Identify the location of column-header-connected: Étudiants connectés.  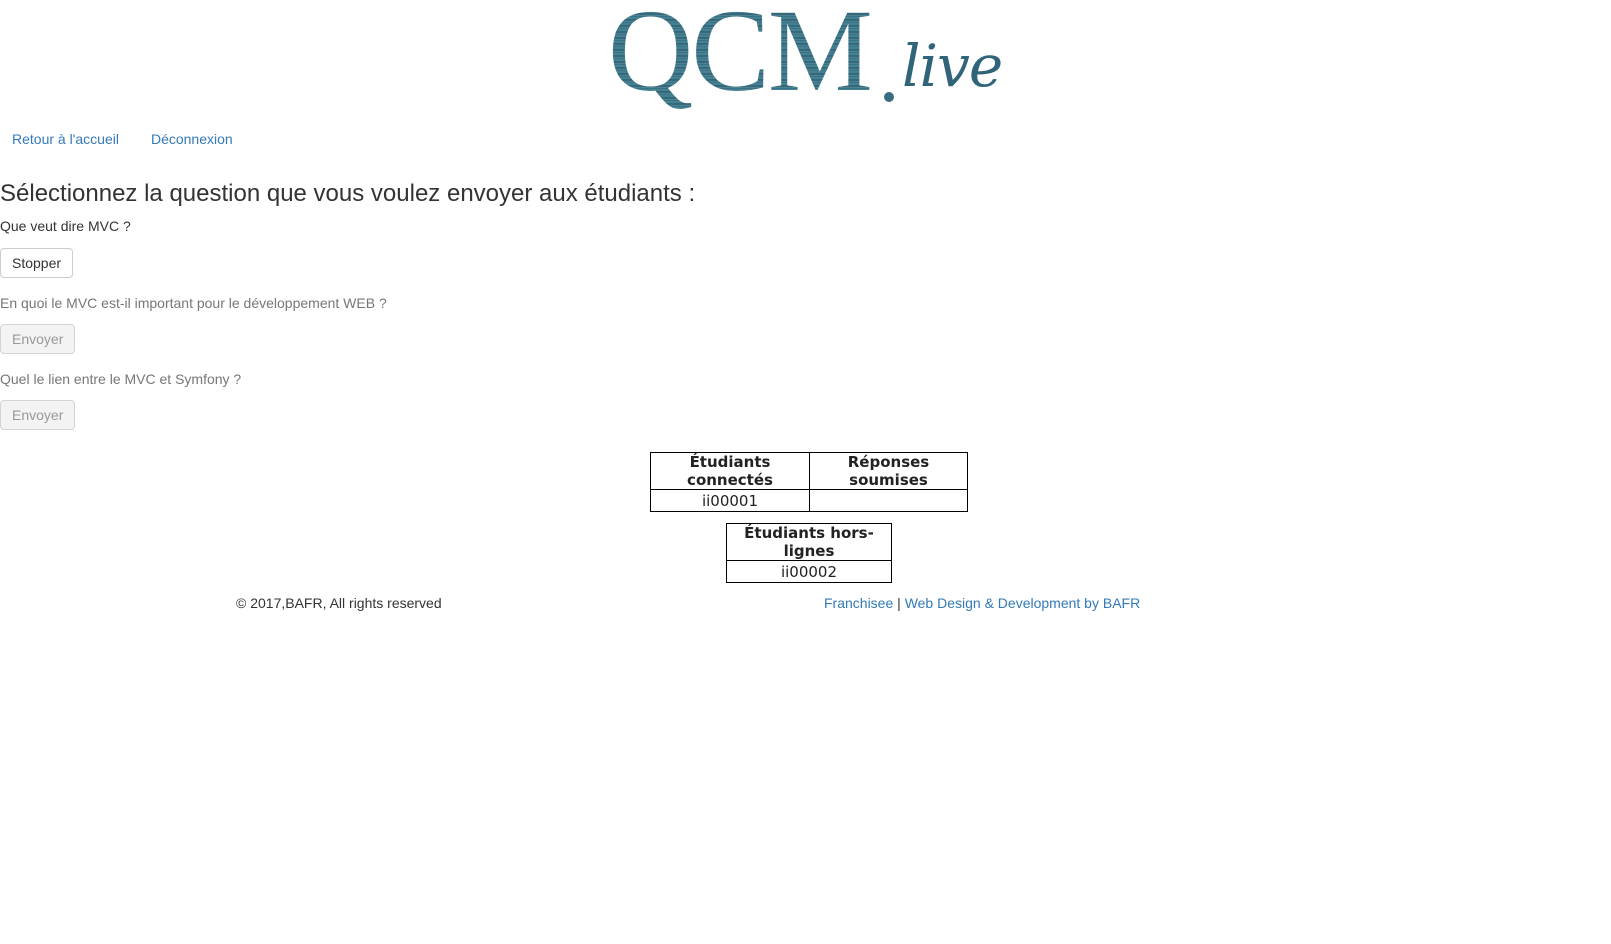
(730, 471).